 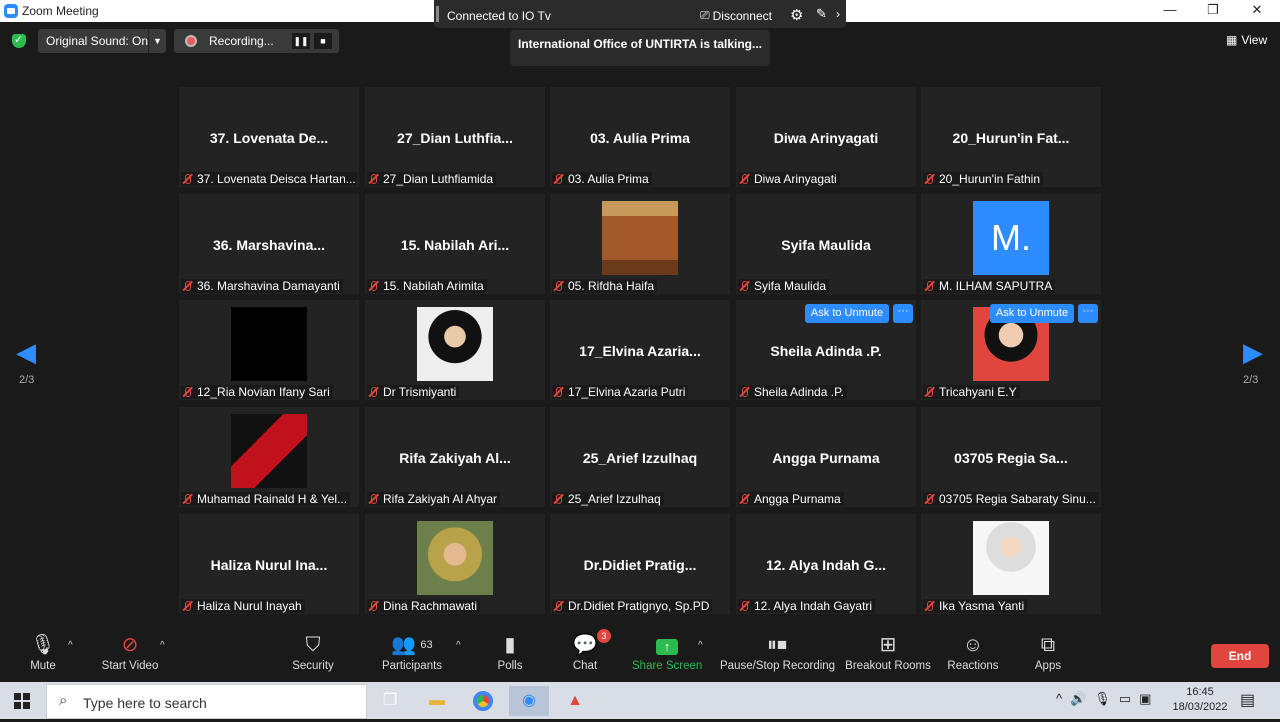 What do you see at coordinates (263, 392) in the screenshot?
I see `participant-name: 12_Ria Novian Ifany Sari` at bounding box center [263, 392].